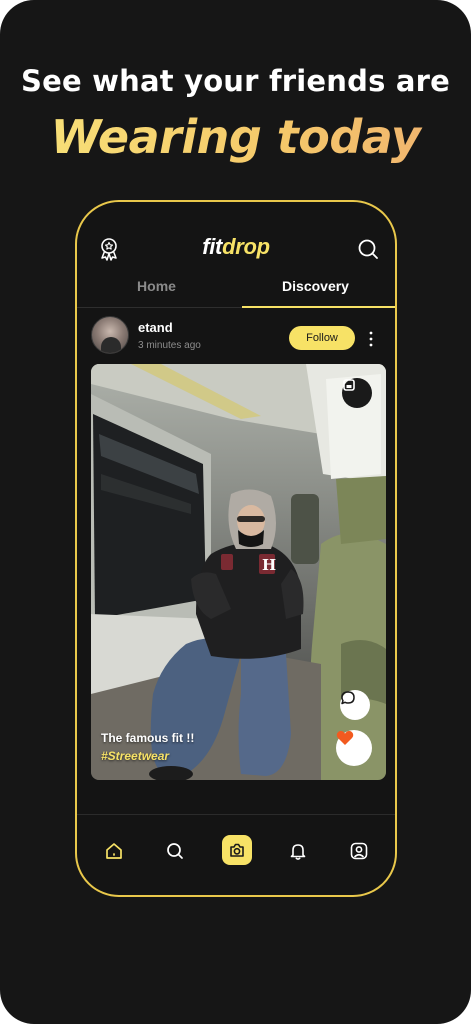 The image size is (471, 1024). What do you see at coordinates (148, 738) in the screenshot?
I see `post-caption: The famous fit !!` at bounding box center [148, 738].